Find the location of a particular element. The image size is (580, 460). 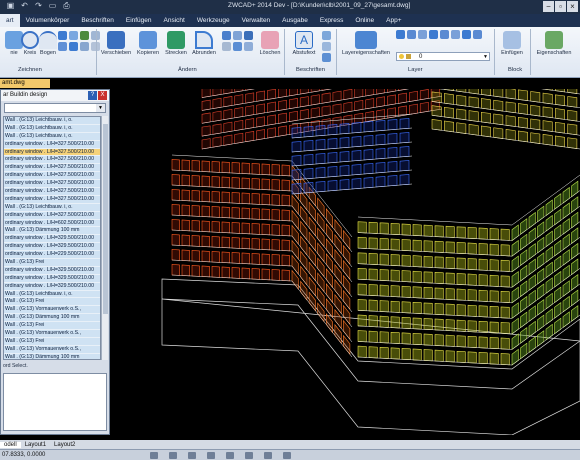

fillet-button: Abrunden is located at coordinates (204, 46).